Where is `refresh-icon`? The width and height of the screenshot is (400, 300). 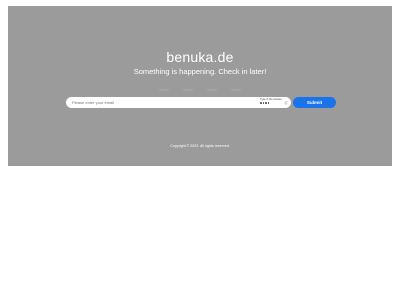 refresh-icon is located at coordinates (286, 103).